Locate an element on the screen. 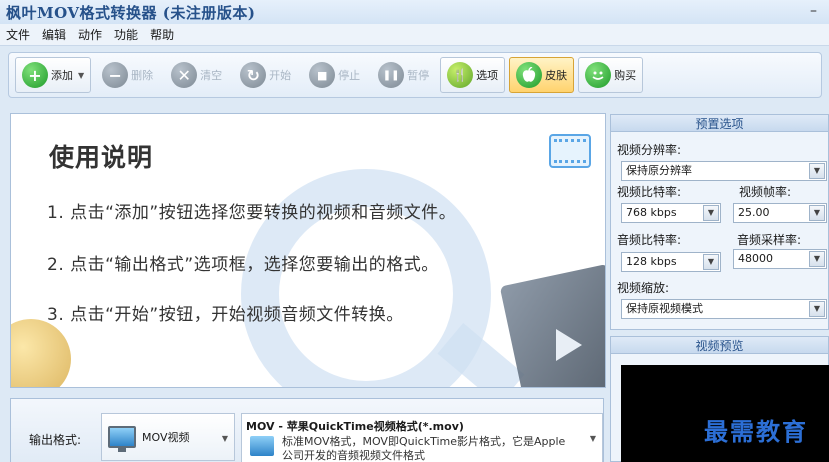 The image size is (829, 462). format-description-title: MOV - 苹果QuickTime视频格式(*.mov) is located at coordinates (355, 426).